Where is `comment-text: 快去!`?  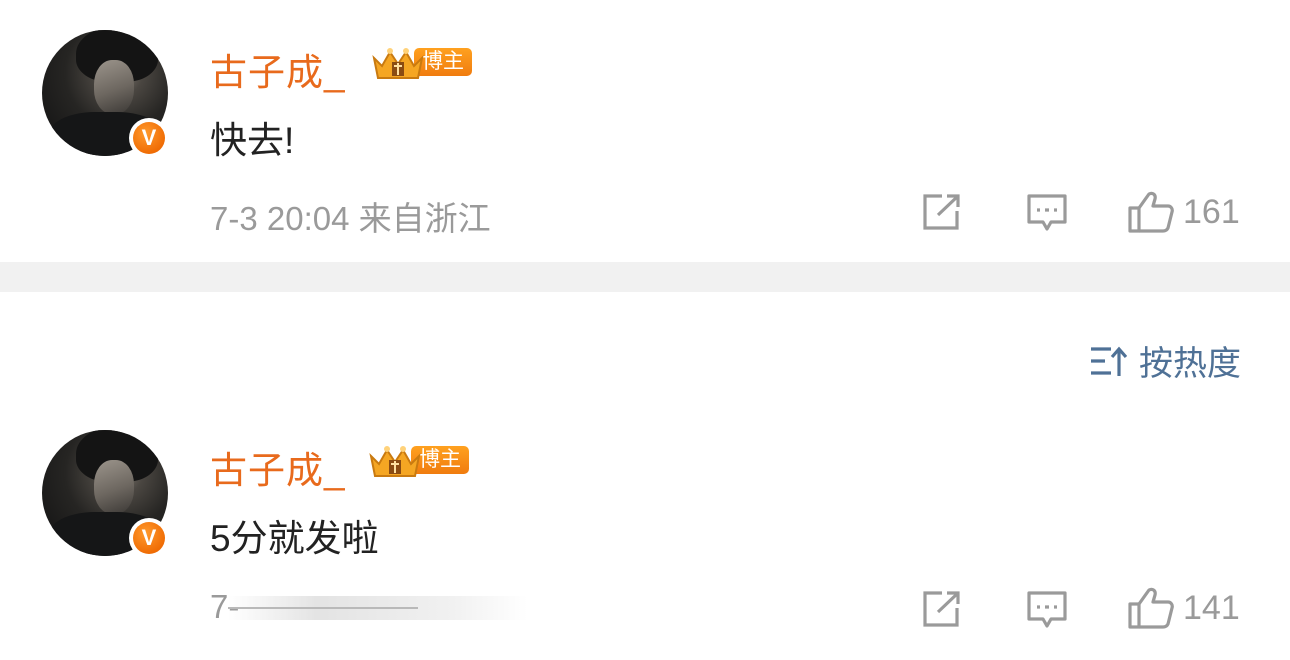
comment-text: 快去! is located at coordinates (252, 140).